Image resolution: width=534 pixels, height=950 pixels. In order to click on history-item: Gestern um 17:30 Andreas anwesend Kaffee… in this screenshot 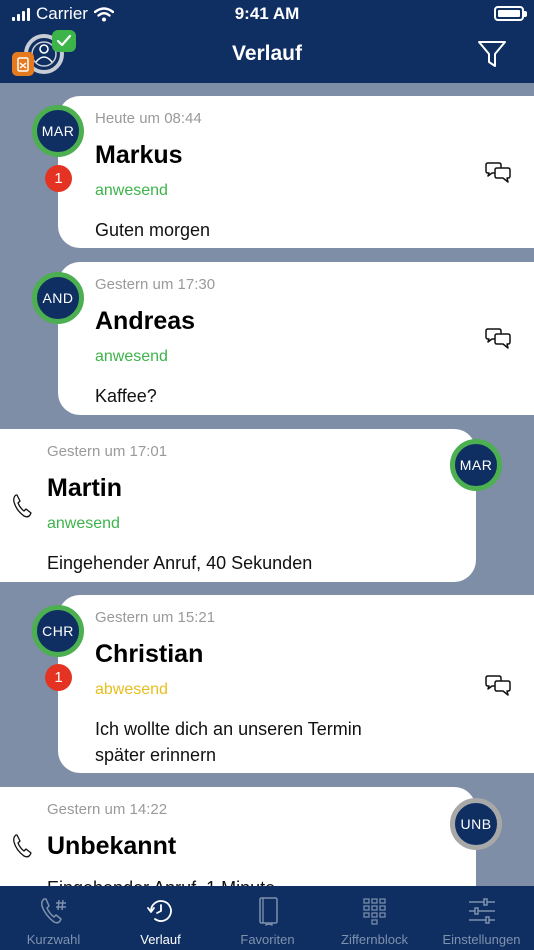, I will do `click(296, 338)`.